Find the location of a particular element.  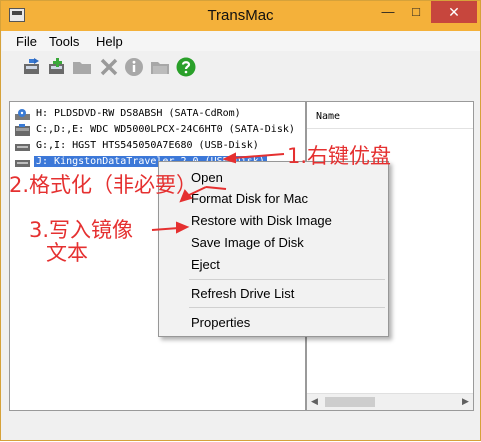

arrow-step1 is located at coordinates (258, 156).